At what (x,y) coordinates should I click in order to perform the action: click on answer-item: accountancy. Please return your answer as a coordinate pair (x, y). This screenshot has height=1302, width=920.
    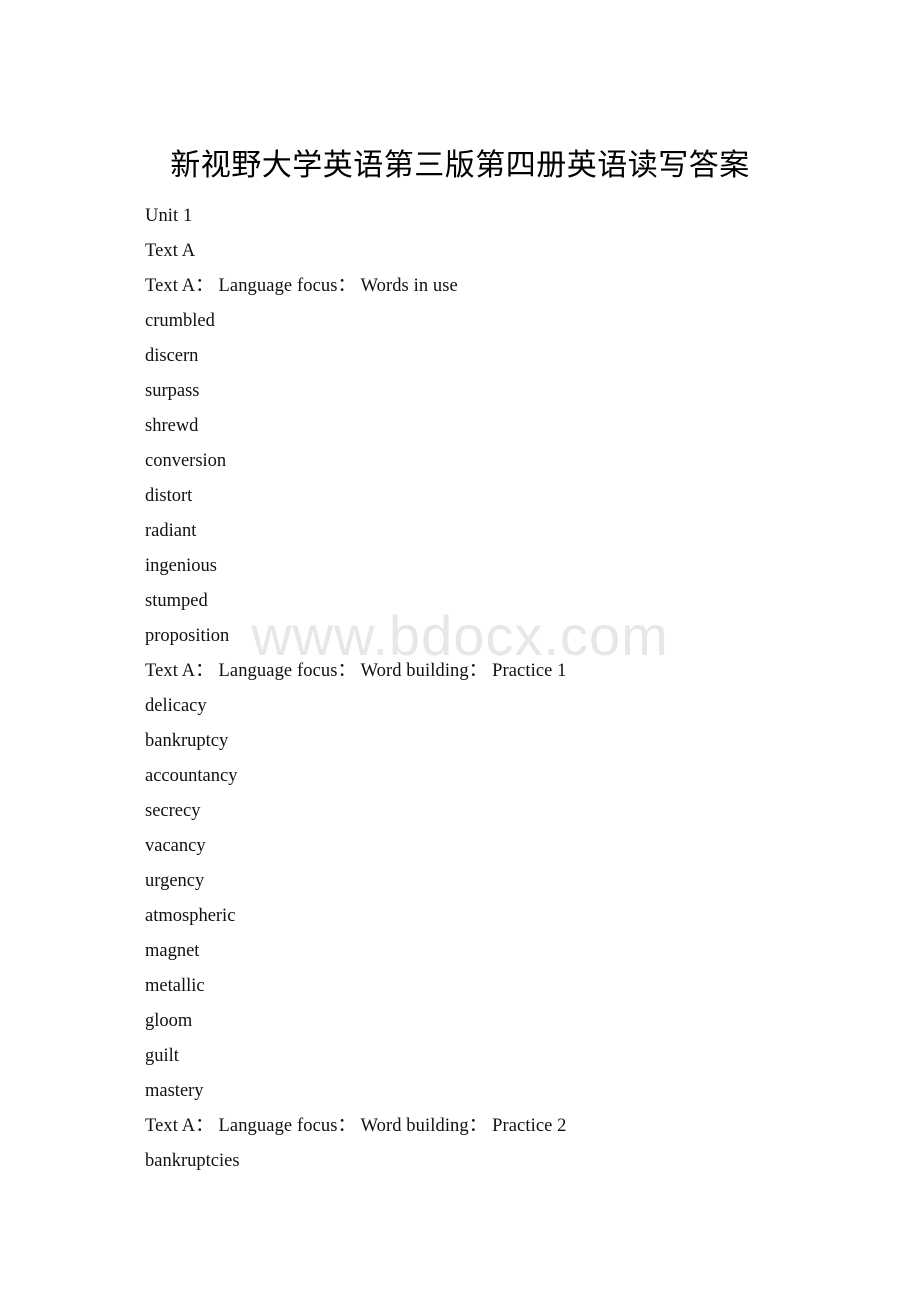
    Looking at the image, I should click on (191, 776).